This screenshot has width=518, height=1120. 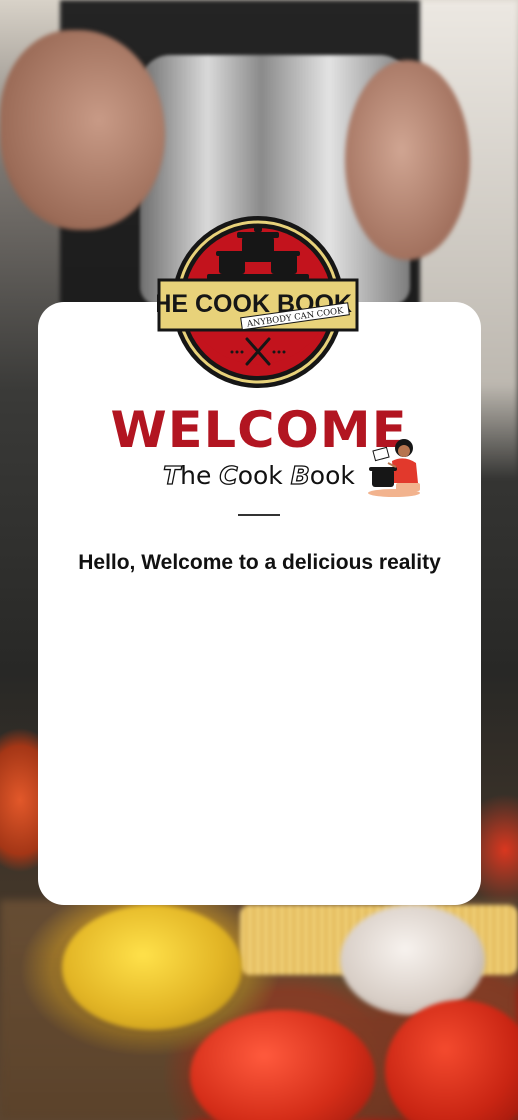 I want to click on app-subtitle: The Cook Book, so click(x=259, y=475).